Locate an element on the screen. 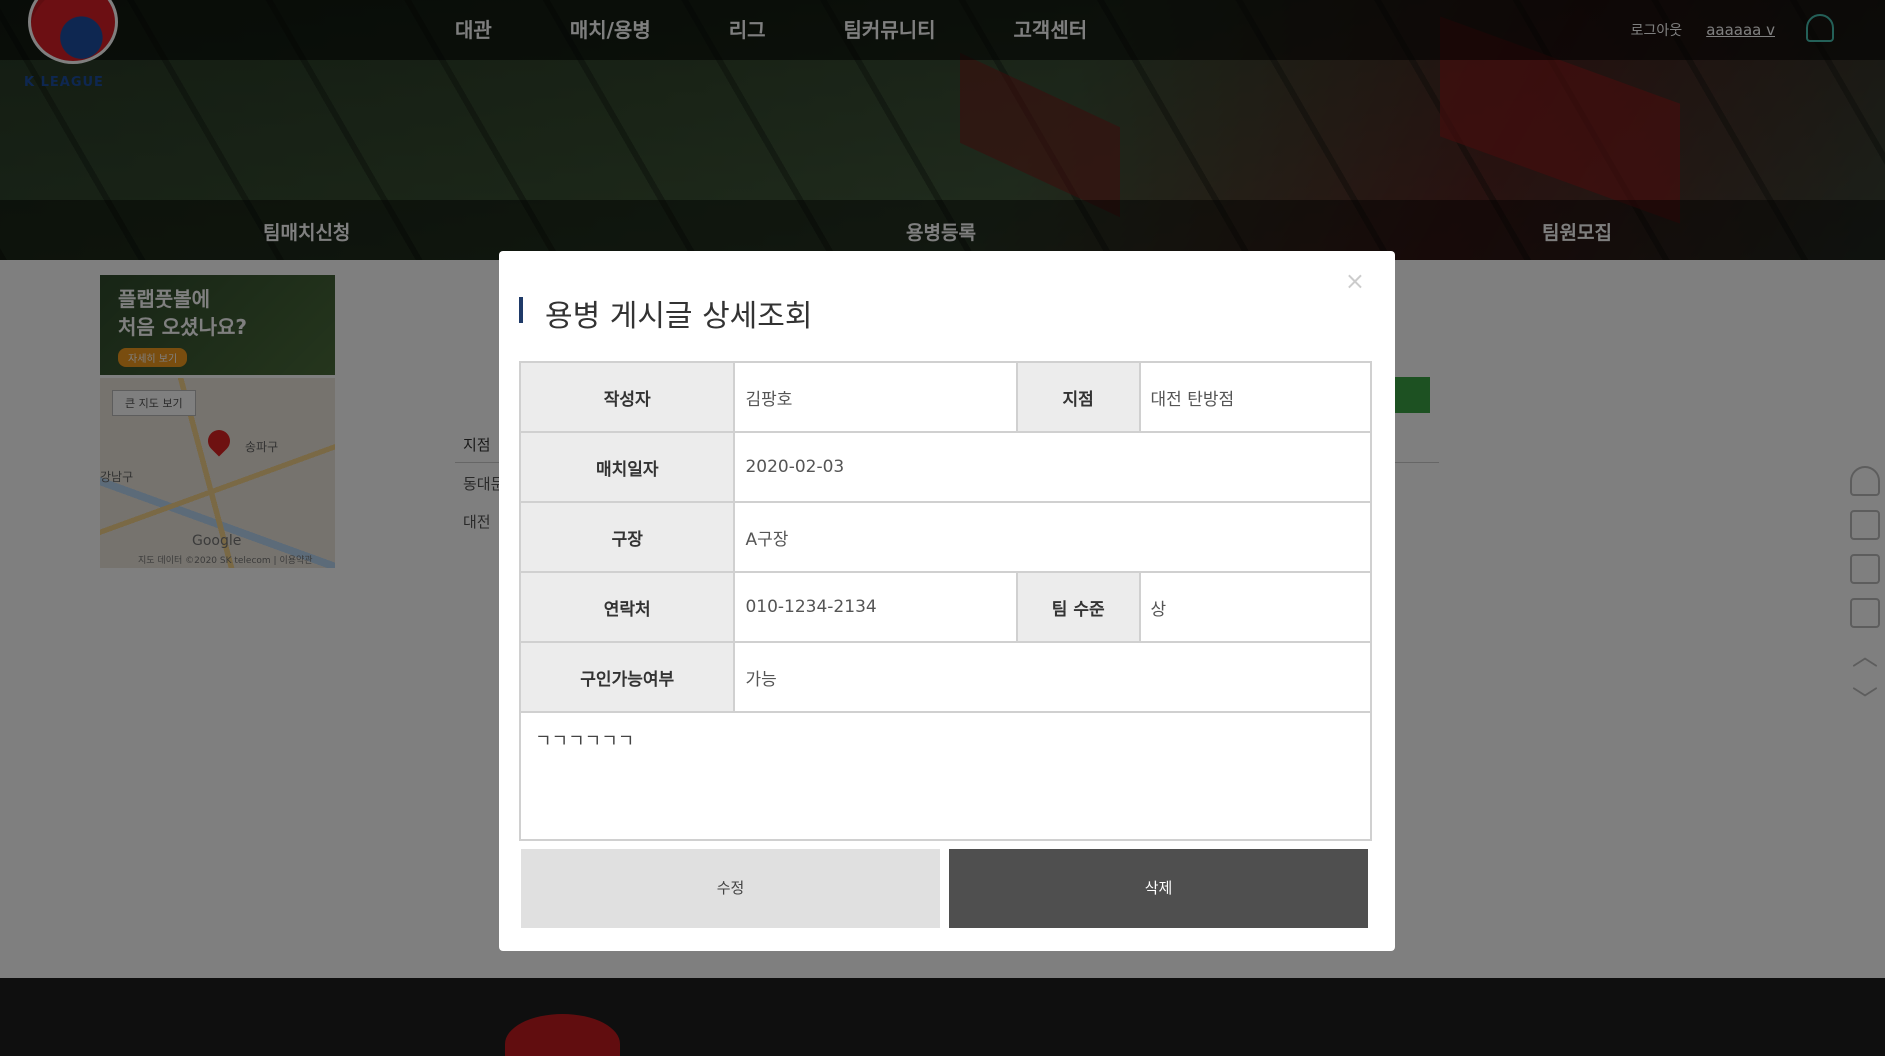 Image resolution: width=1885 pixels, height=1056 pixels. table-row: 구장 A구장 is located at coordinates (945, 537).